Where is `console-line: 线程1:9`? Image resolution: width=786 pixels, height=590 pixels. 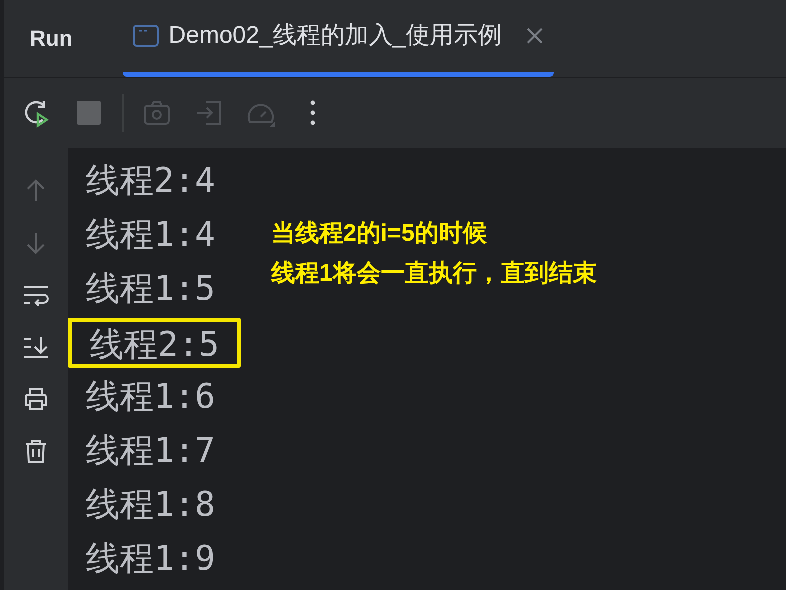
console-line: 线程1:9 is located at coordinates (150, 559).